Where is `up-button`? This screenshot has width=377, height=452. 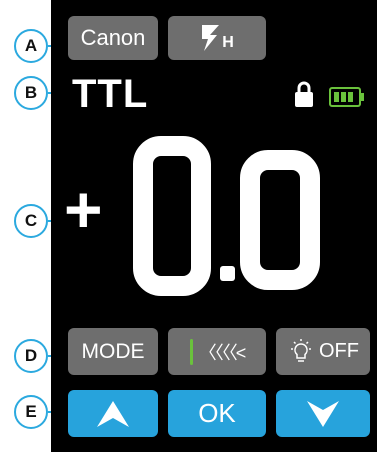
up-button is located at coordinates (113, 413).